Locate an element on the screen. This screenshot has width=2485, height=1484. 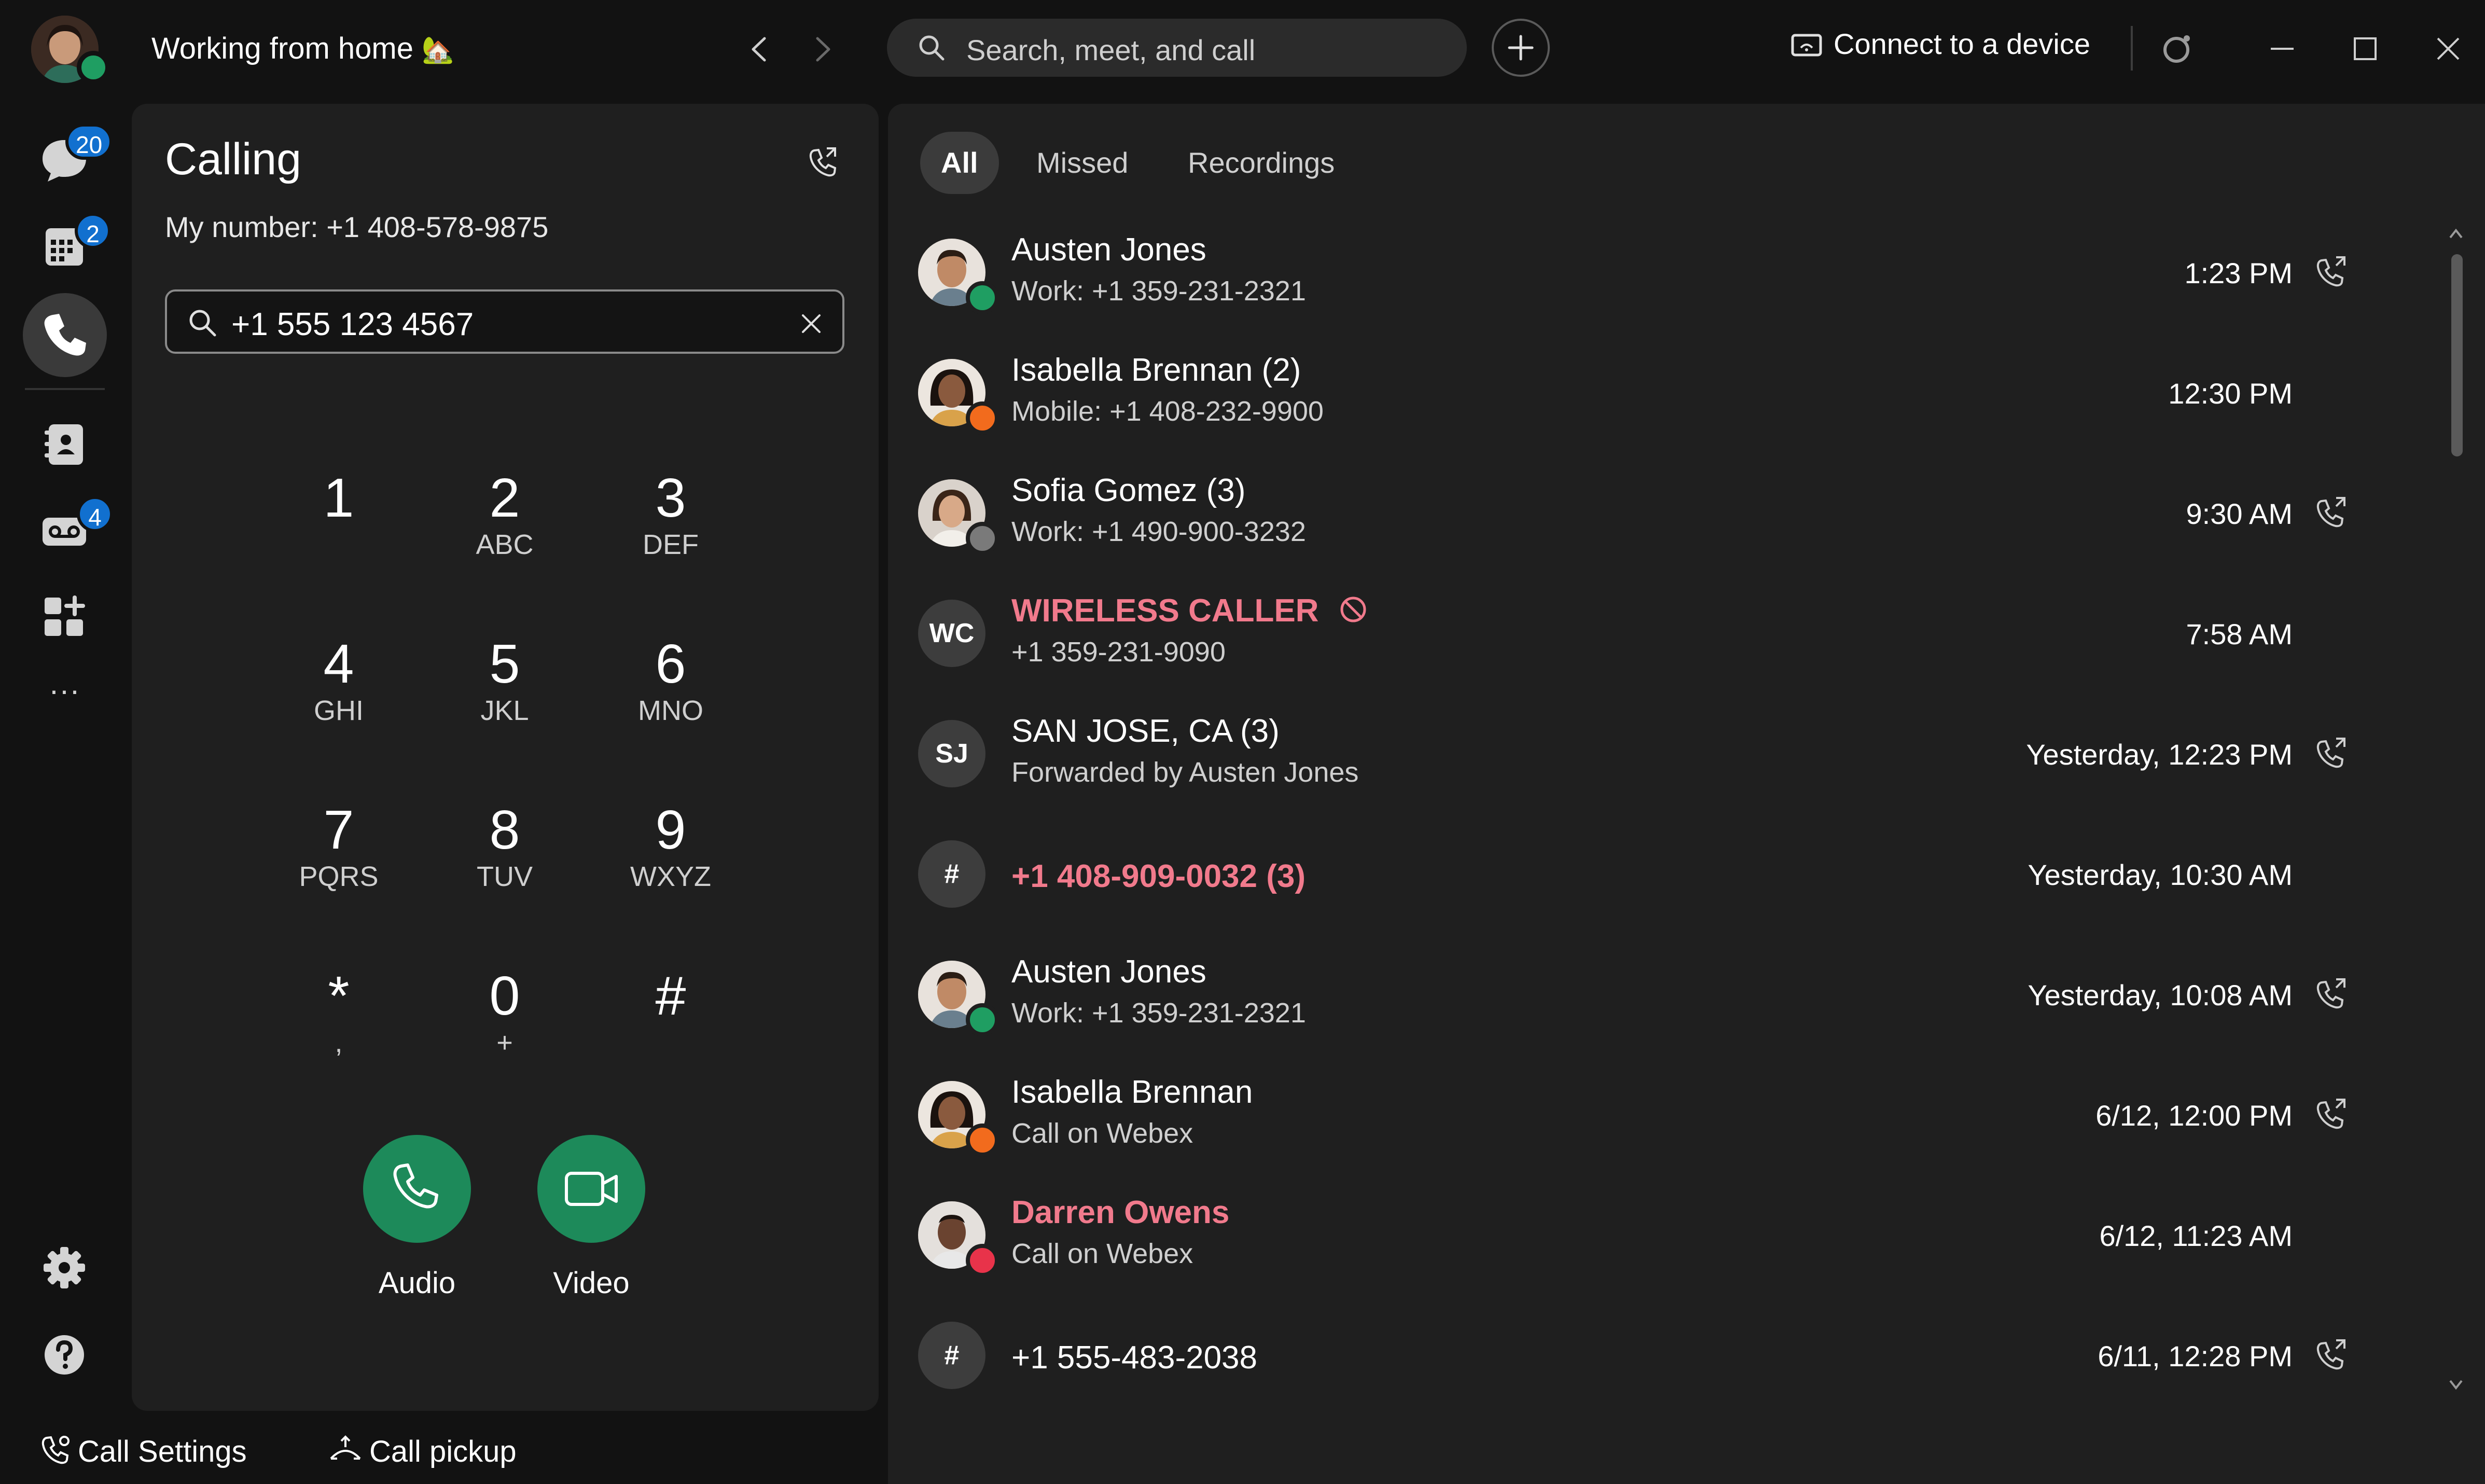
forward-icon is located at coordinates (822, 49).